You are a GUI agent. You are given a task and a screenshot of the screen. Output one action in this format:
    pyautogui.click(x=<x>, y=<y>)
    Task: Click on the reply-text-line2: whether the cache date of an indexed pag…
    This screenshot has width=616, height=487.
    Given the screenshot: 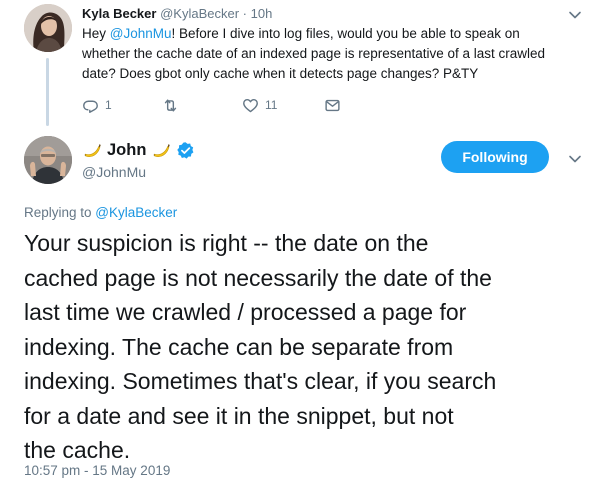 What is the action you would take?
    pyautogui.click(x=314, y=53)
    